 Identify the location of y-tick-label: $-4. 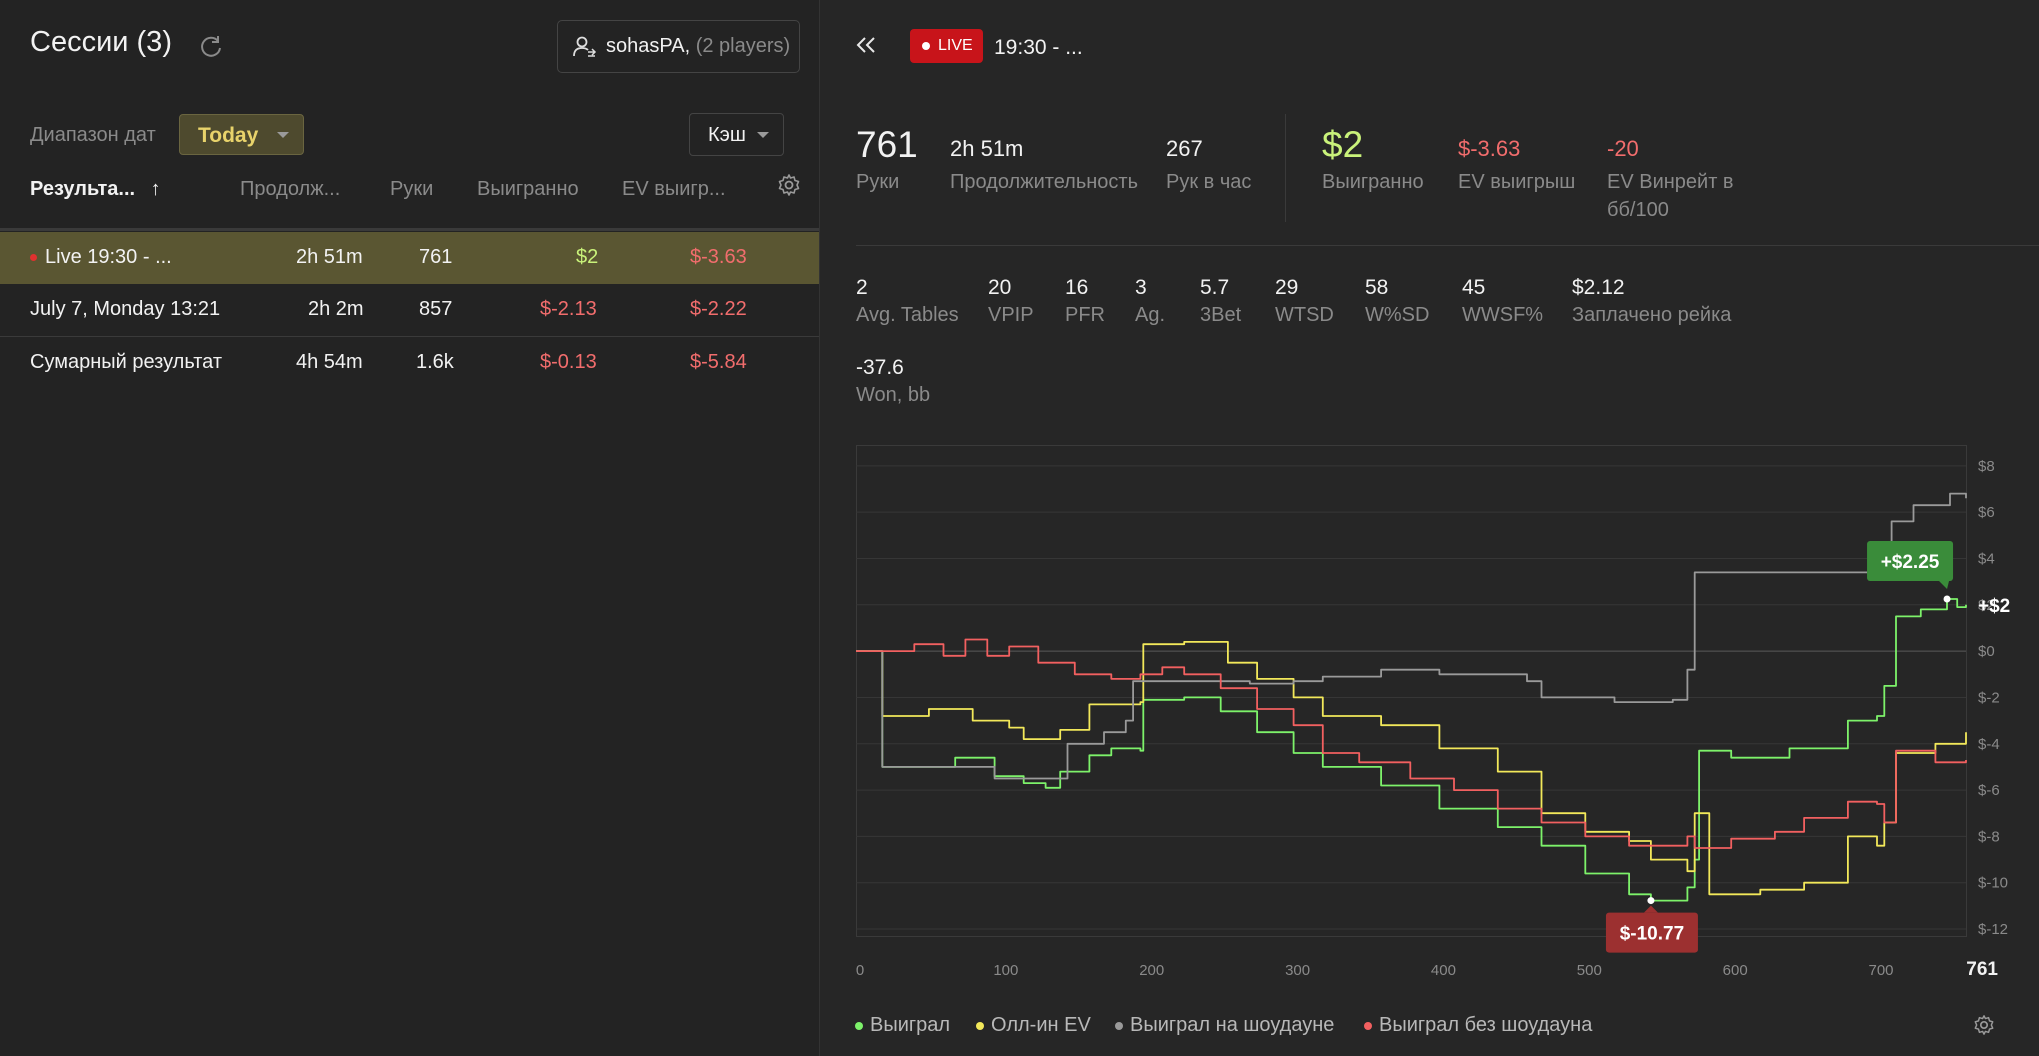
(1989, 744).